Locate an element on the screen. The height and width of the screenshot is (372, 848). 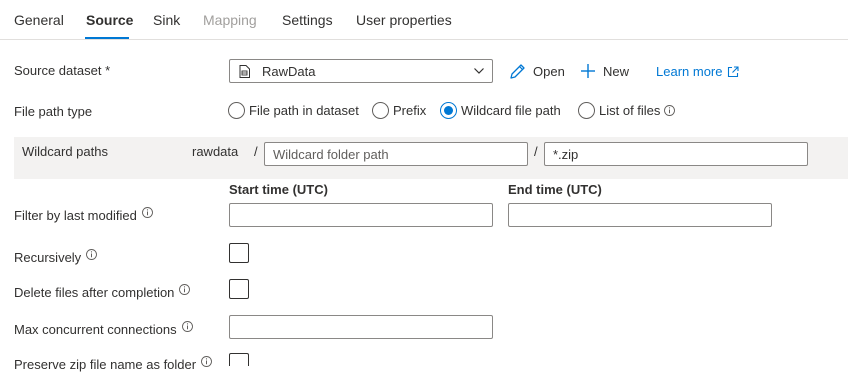
source-dataset-dropdown: RawData is located at coordinates (361, 71).